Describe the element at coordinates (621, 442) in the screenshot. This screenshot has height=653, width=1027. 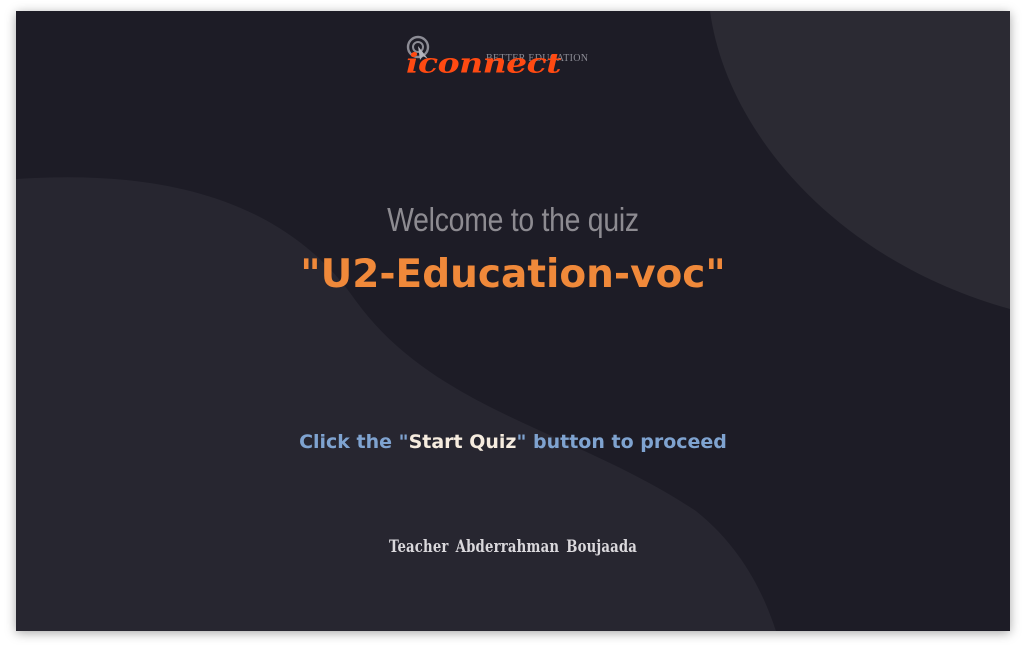
I see `instruction-suffix: " button to proceed` at that location.